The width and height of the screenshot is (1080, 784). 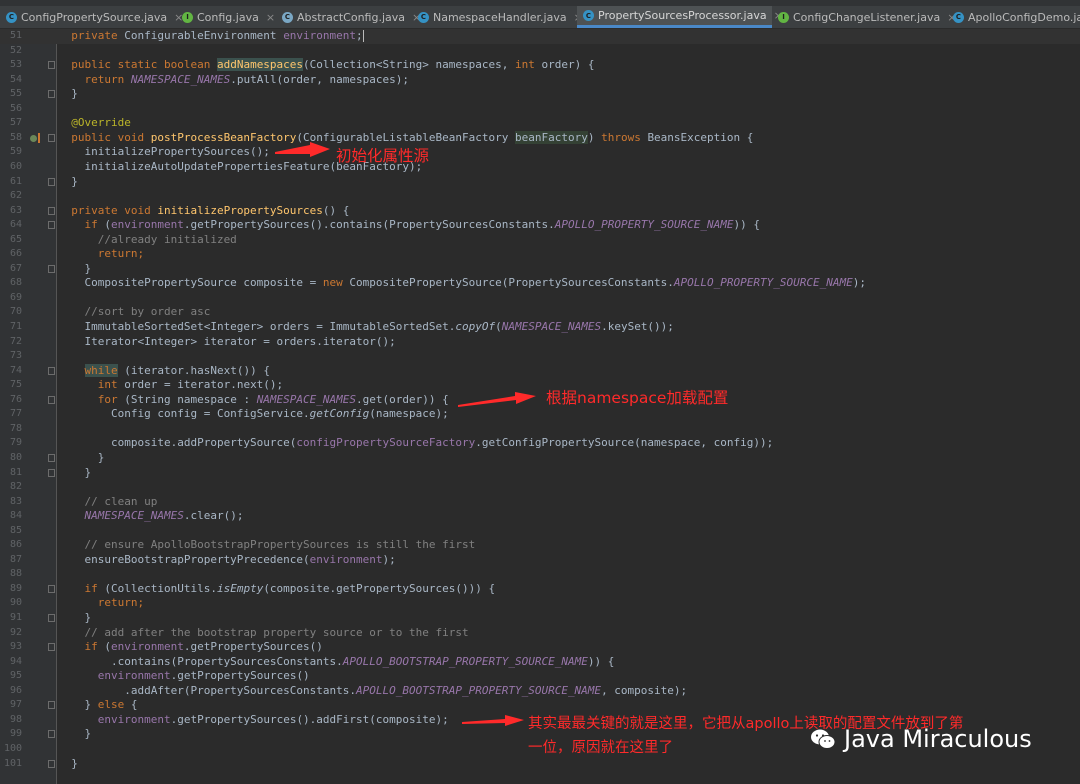 What do you see at coordinates (15, 65) in the screenshot?
I see `line-number: 53` at bounding box center [15, 65].